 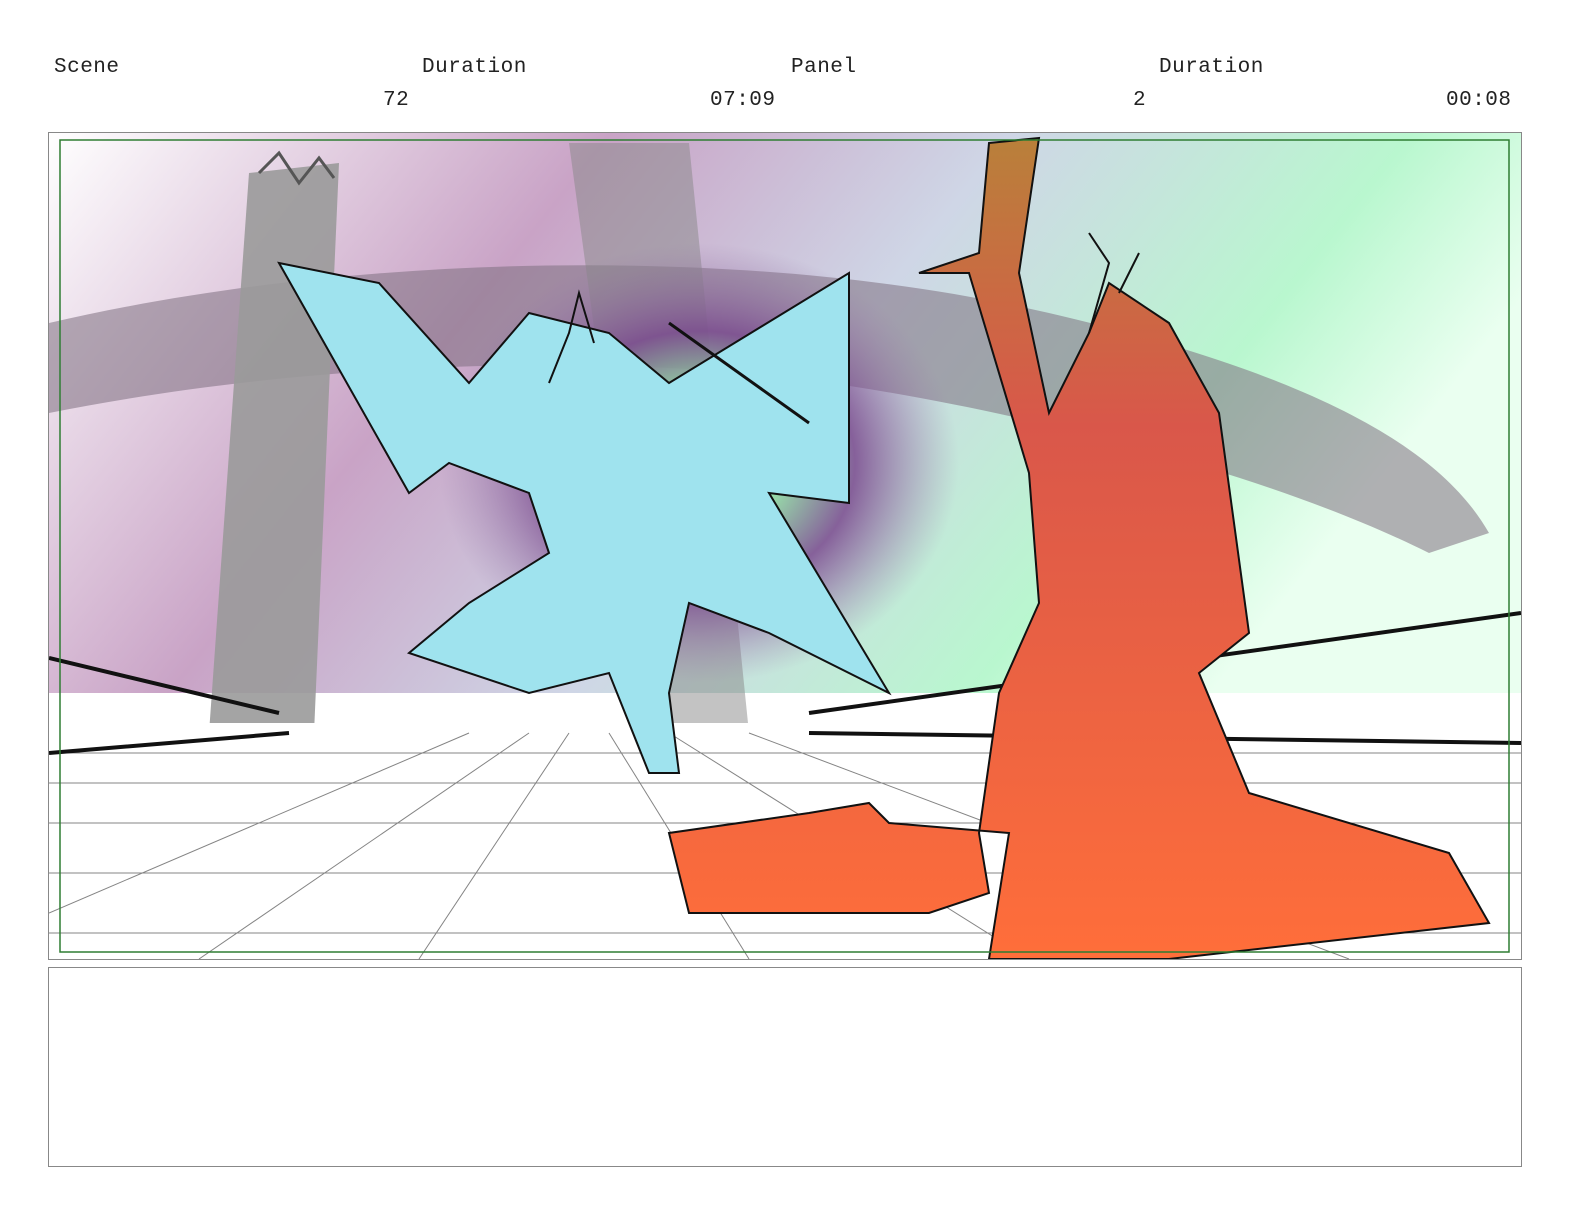 I want to click on panel-number: 2, so click(x=1140, y=100).